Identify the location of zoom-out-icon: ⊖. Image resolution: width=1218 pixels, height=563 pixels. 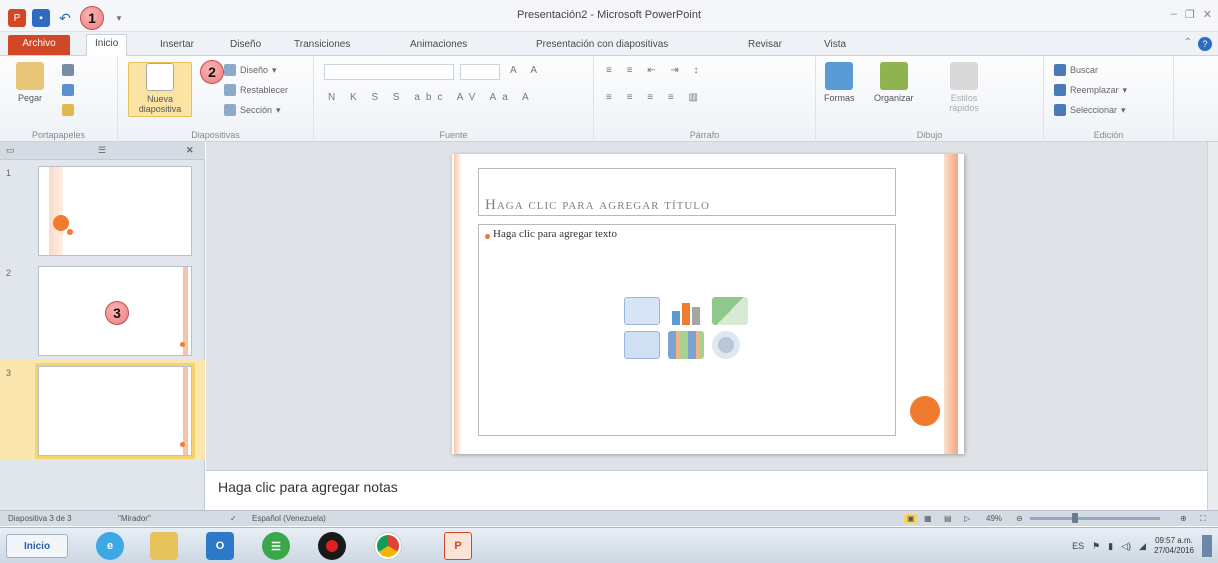
(1019, 518).